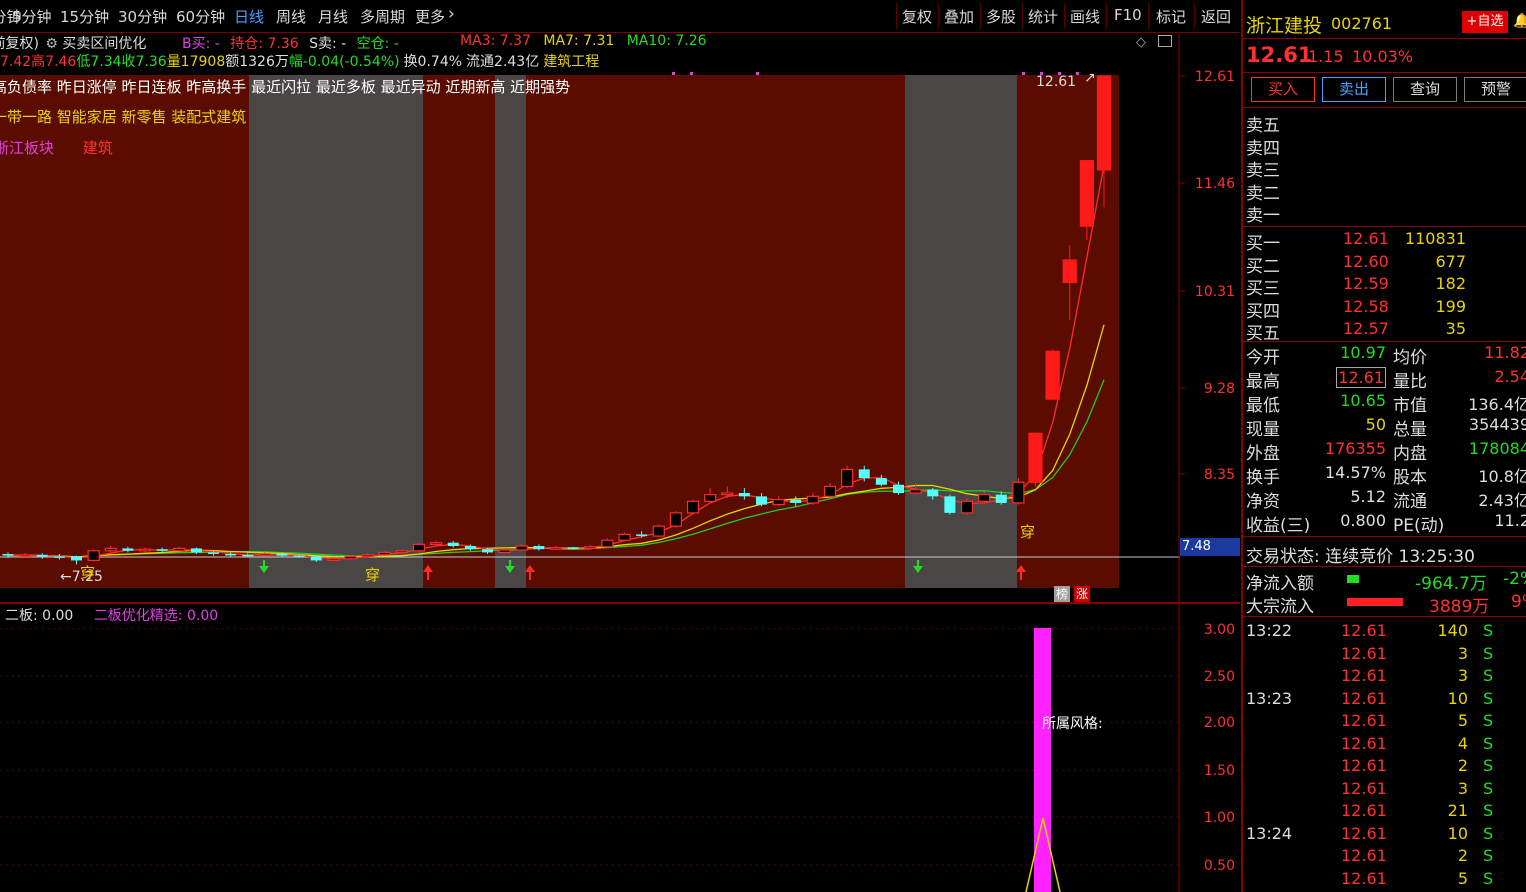  Describe the element at coordinates (1263, 454) in the screenshot. I see `stat-label: 外盘` at that location.